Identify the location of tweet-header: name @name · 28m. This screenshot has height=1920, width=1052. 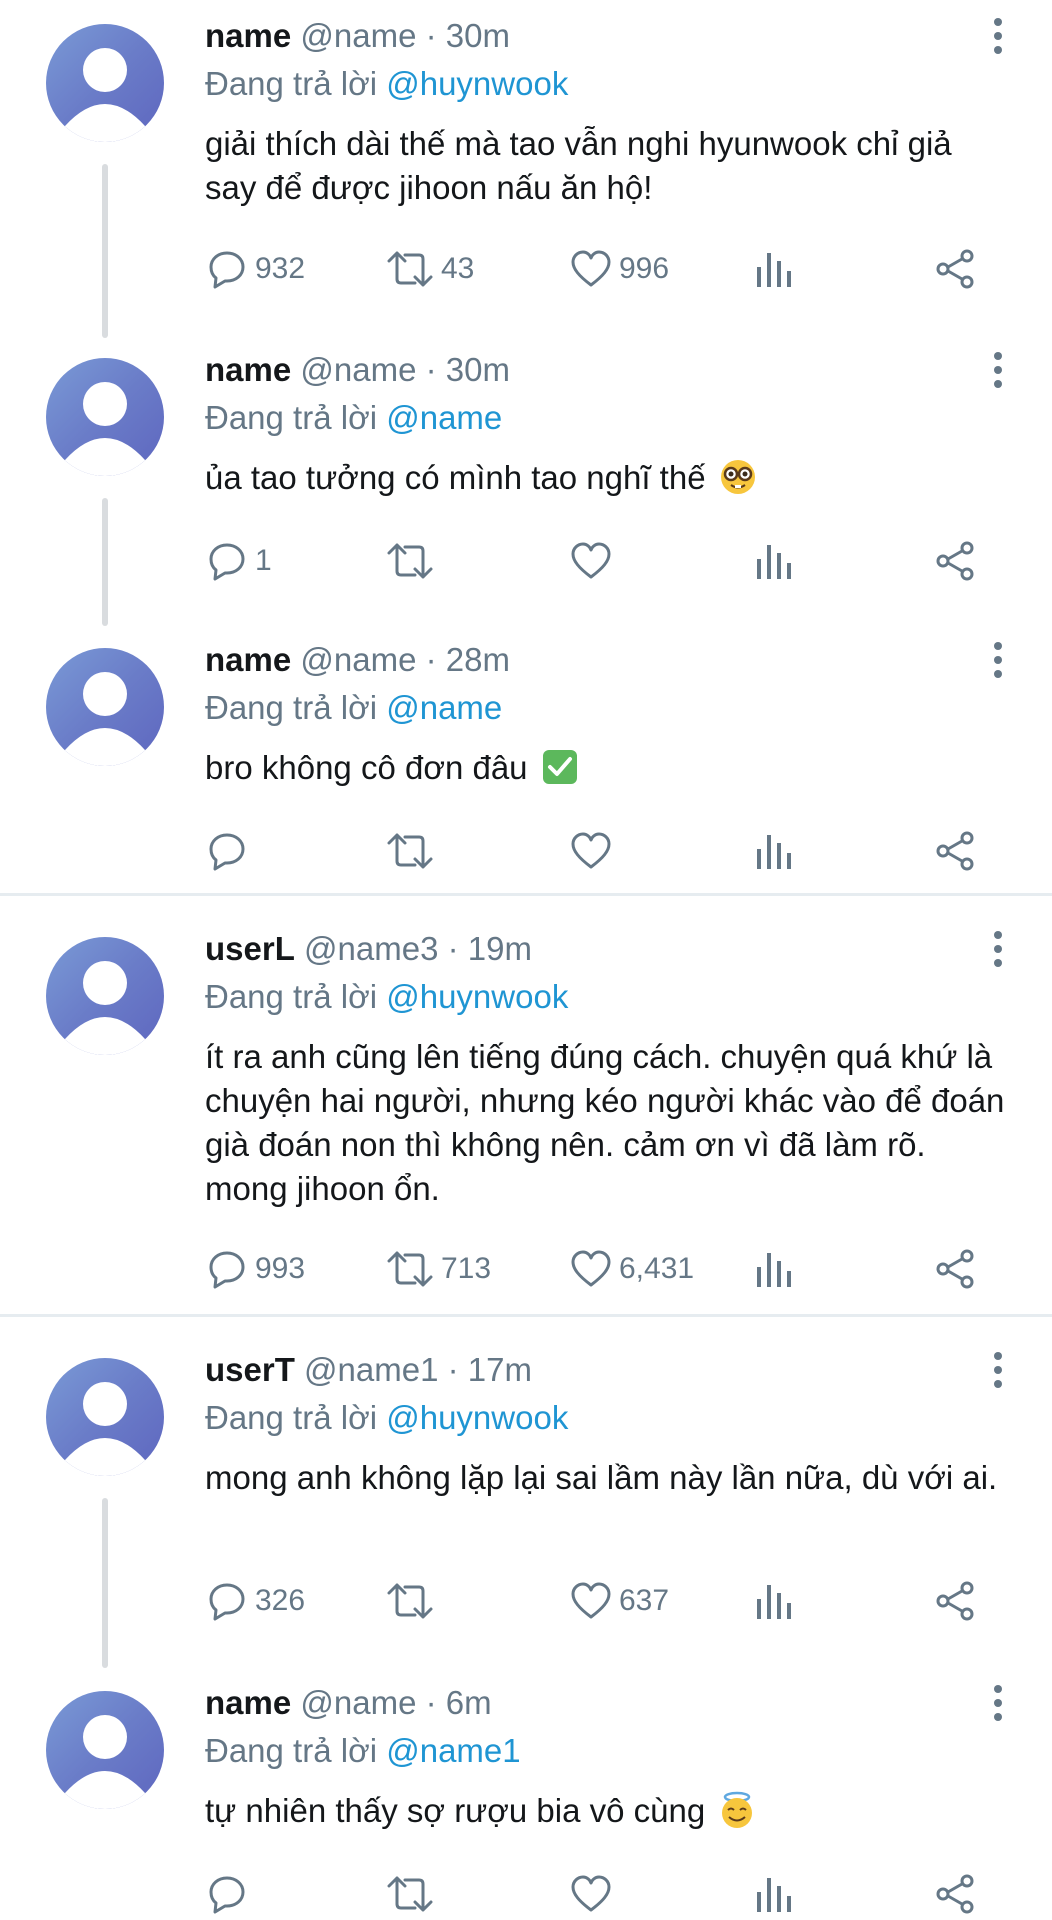
(357, 660).